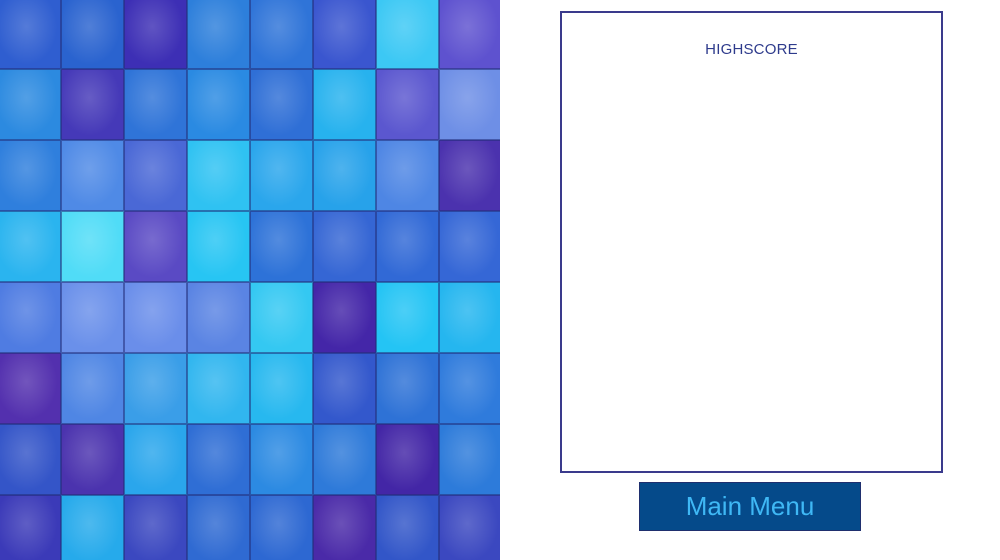 The height and width of the screenshot is (560, 1000). What do you see at coordinates (750, 506) in the screenshot?
I see `main-menu-button: Main Menu` at bounding box center [750, 506].